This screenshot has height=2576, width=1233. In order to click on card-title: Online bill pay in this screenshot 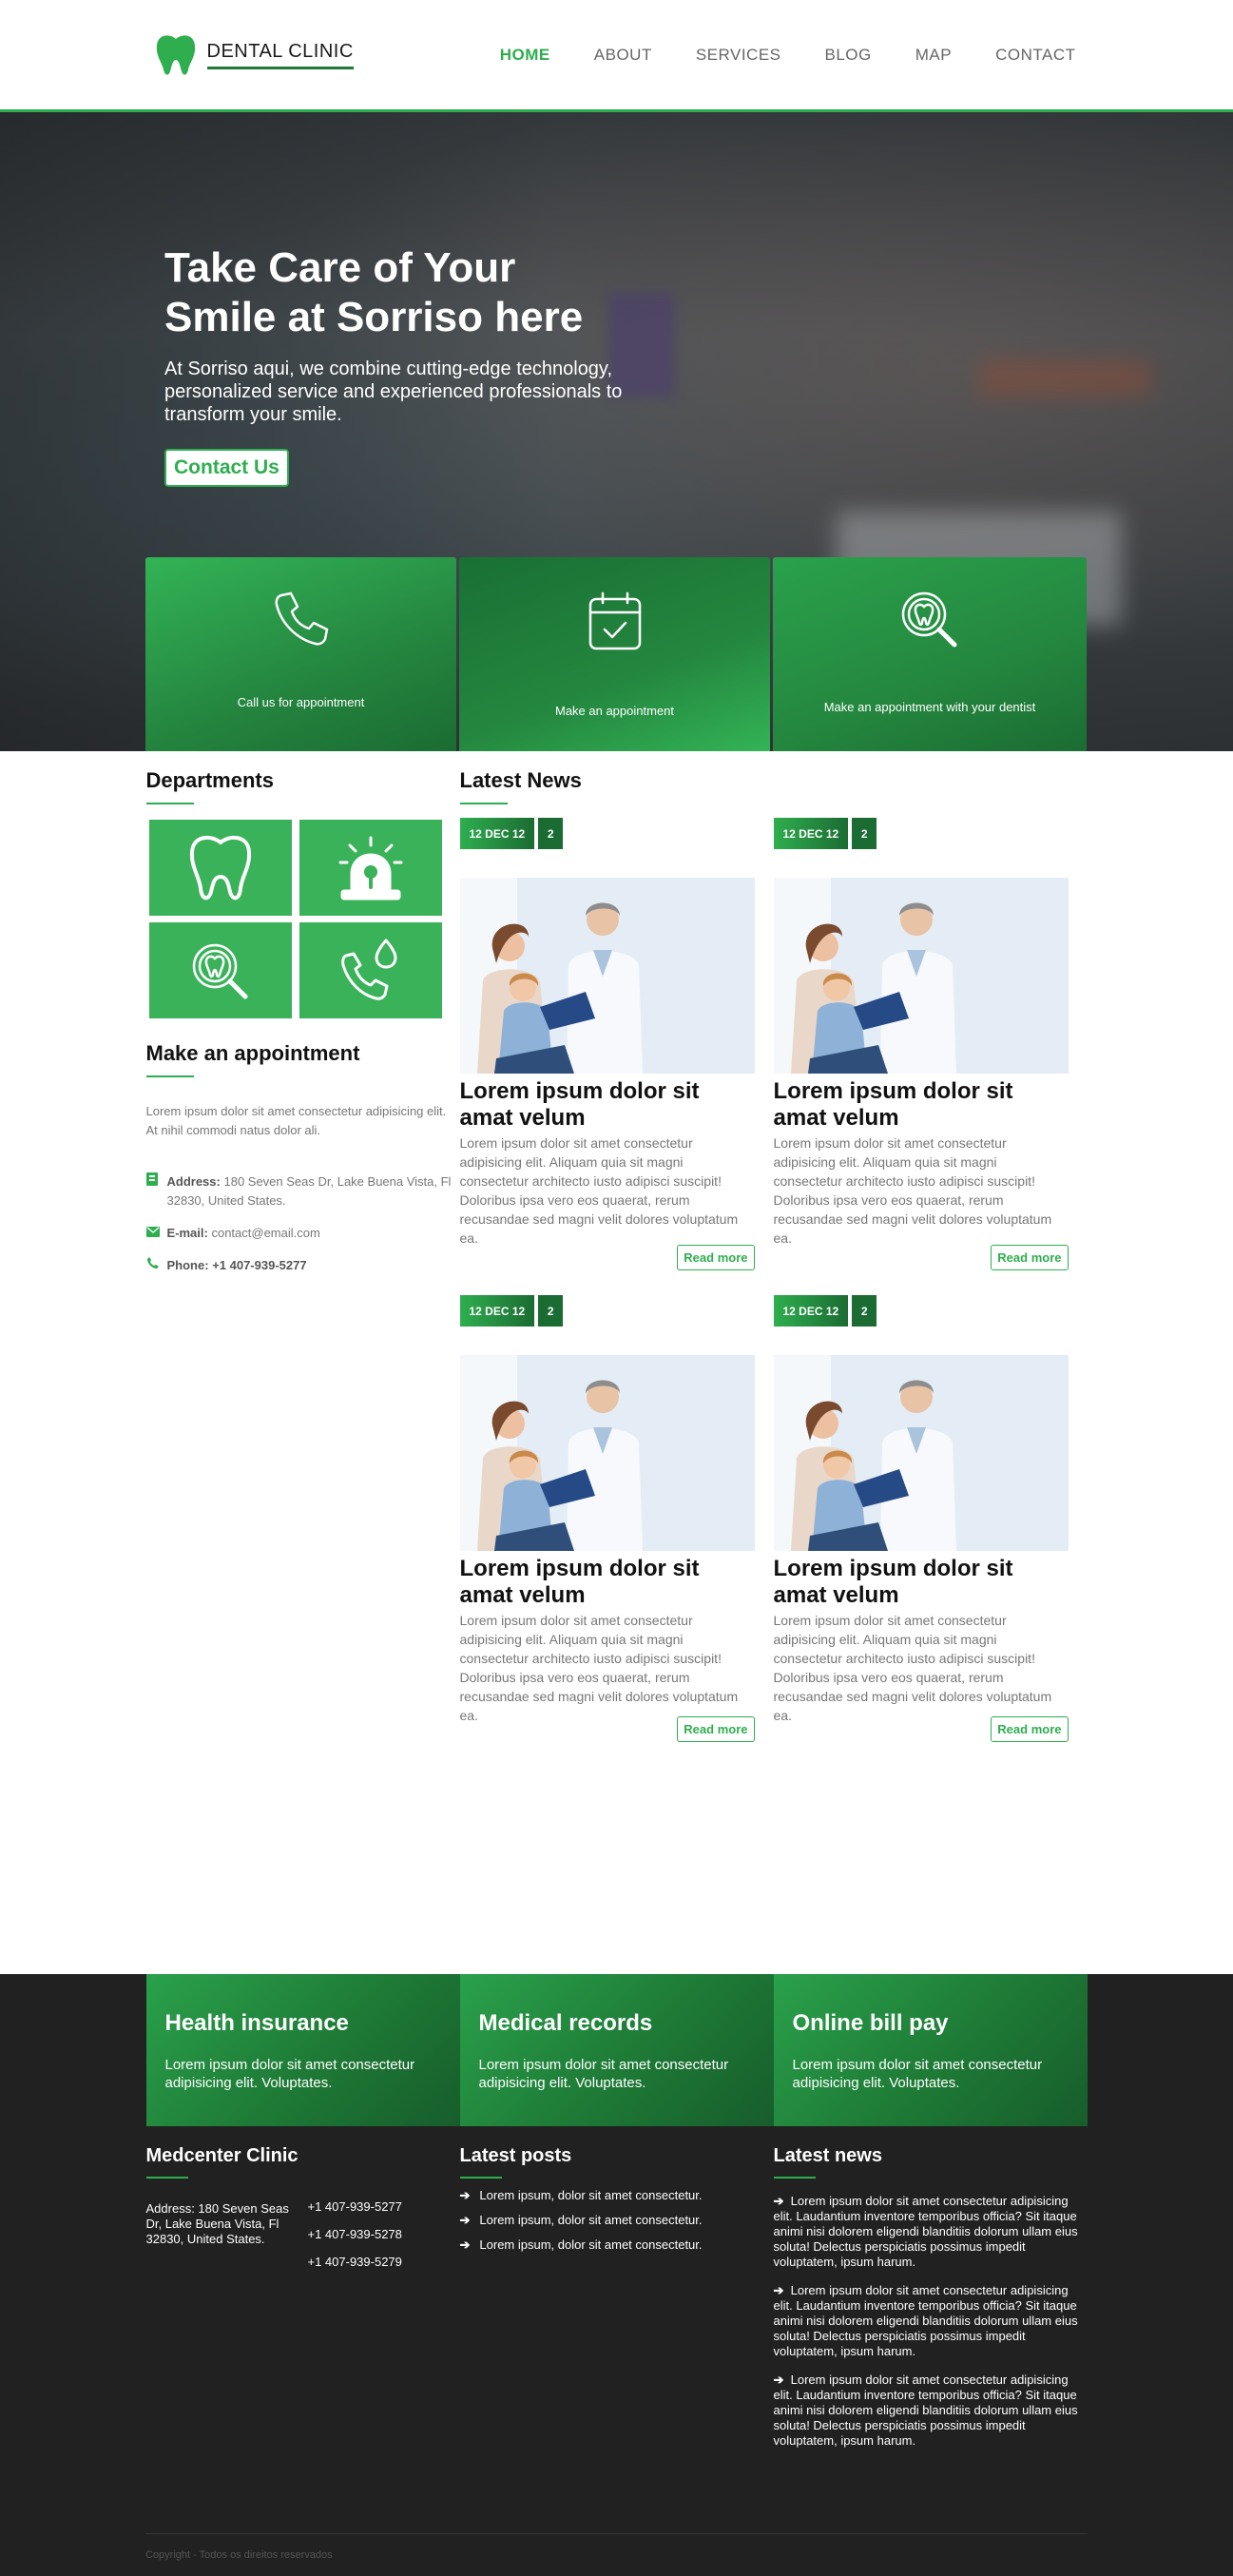, I will do `click(870, 2023)`.